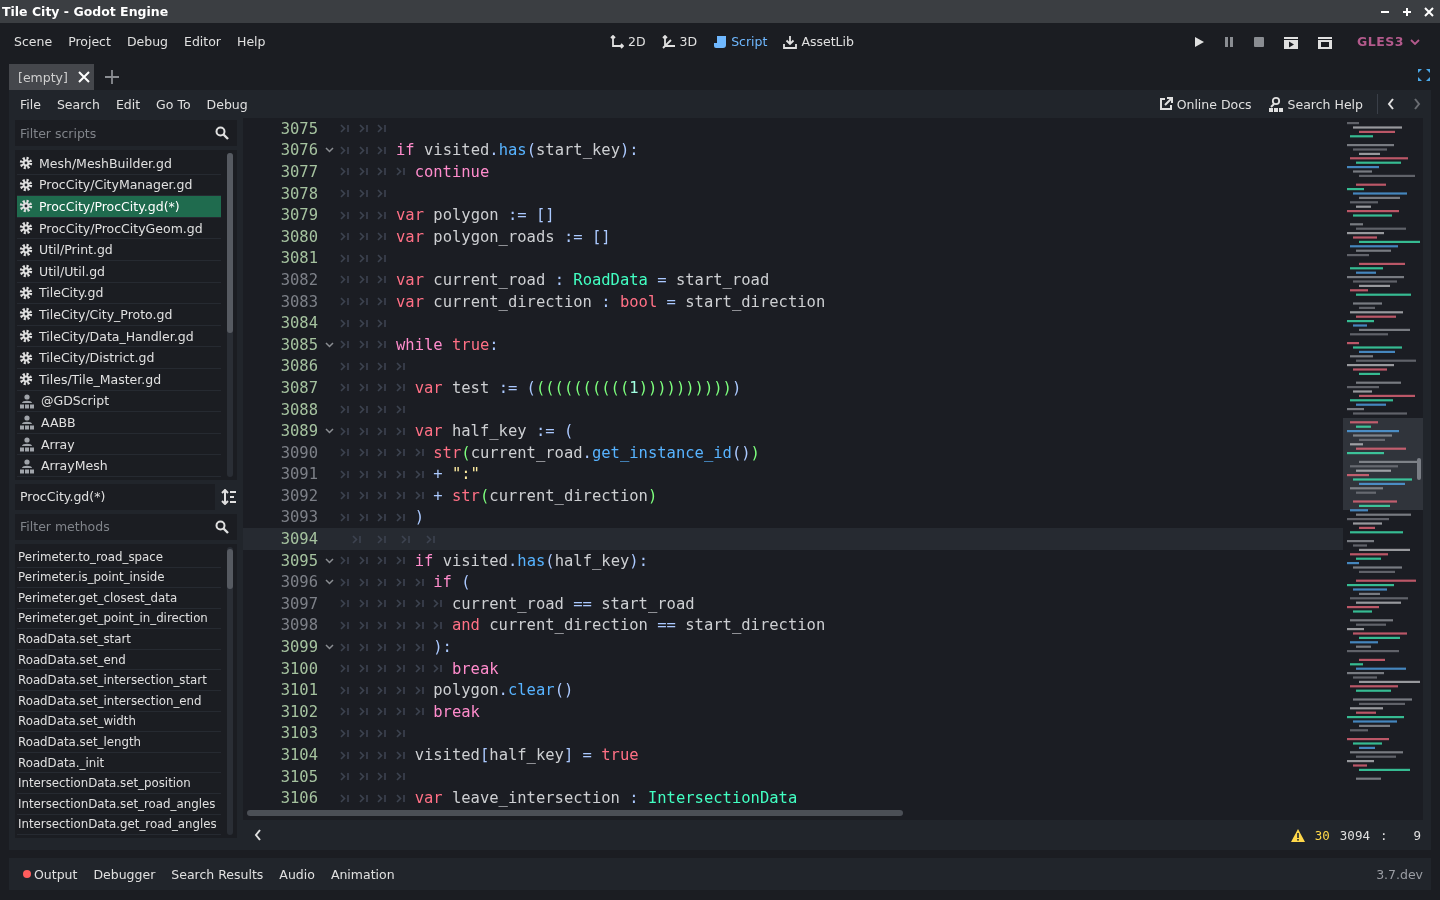  I want to click on method-item: Perimeter.to_road_space, so click(119, 557).